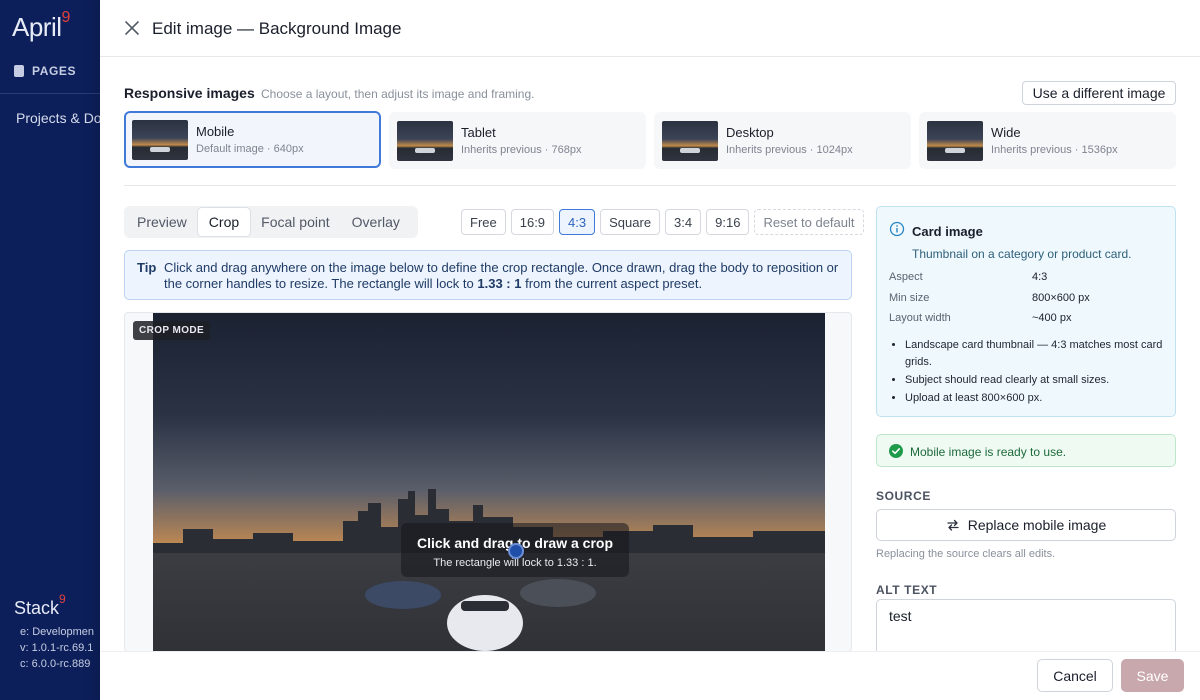  I want to click on cancel-button: Cancel, so click(1075, 675).